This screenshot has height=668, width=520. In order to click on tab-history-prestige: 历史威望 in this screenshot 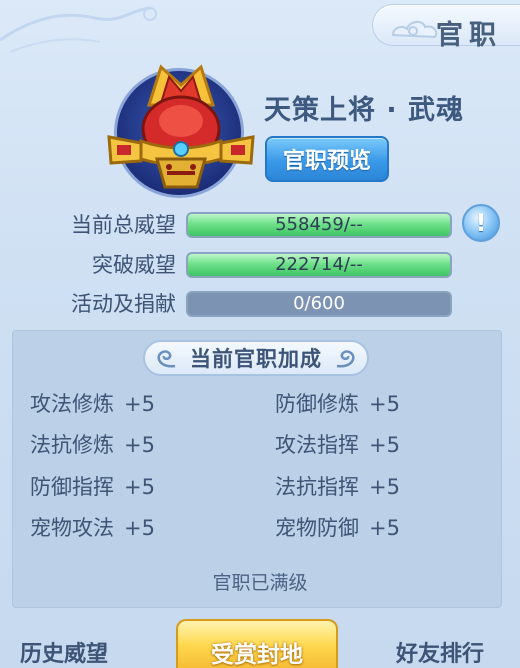, I will do `click(64, 652)`.